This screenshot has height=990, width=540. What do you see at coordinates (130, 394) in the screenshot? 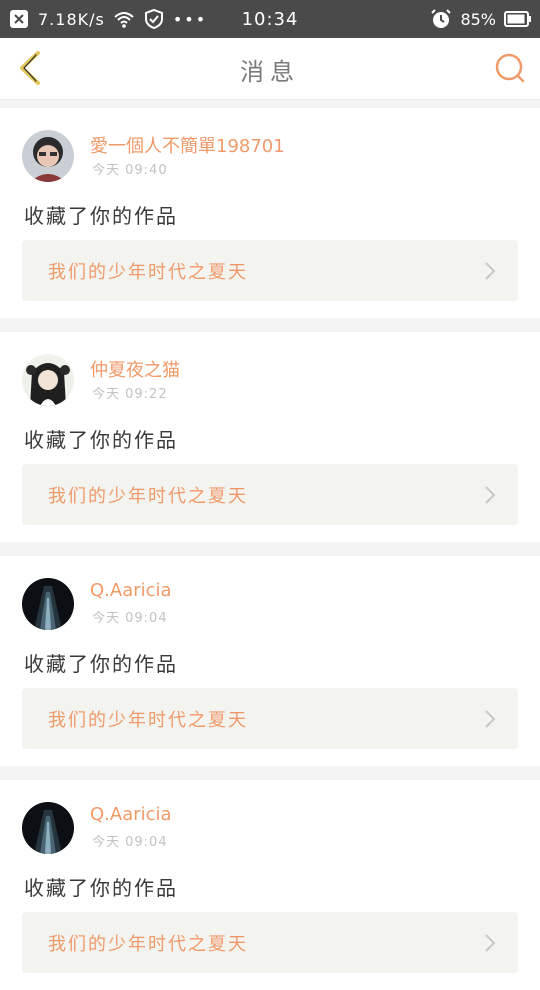
I see `message-time: 今天 09:22` at bounding box center [130, 394].